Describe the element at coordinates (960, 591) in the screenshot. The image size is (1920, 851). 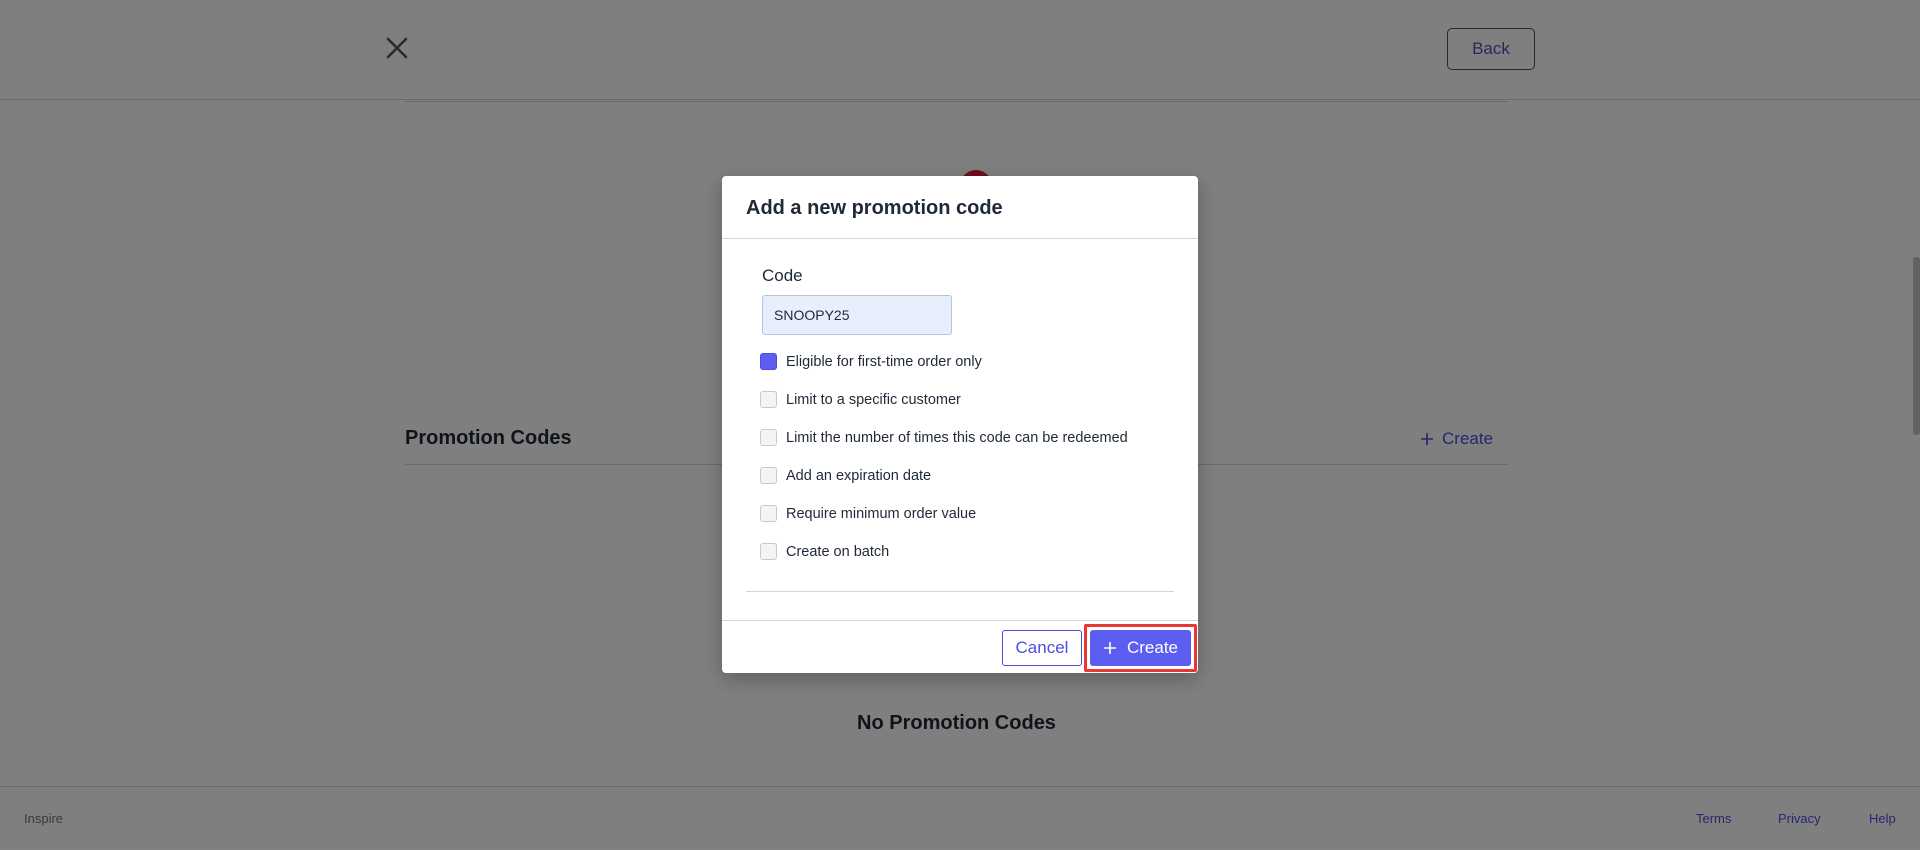
I see `divider` at that location.